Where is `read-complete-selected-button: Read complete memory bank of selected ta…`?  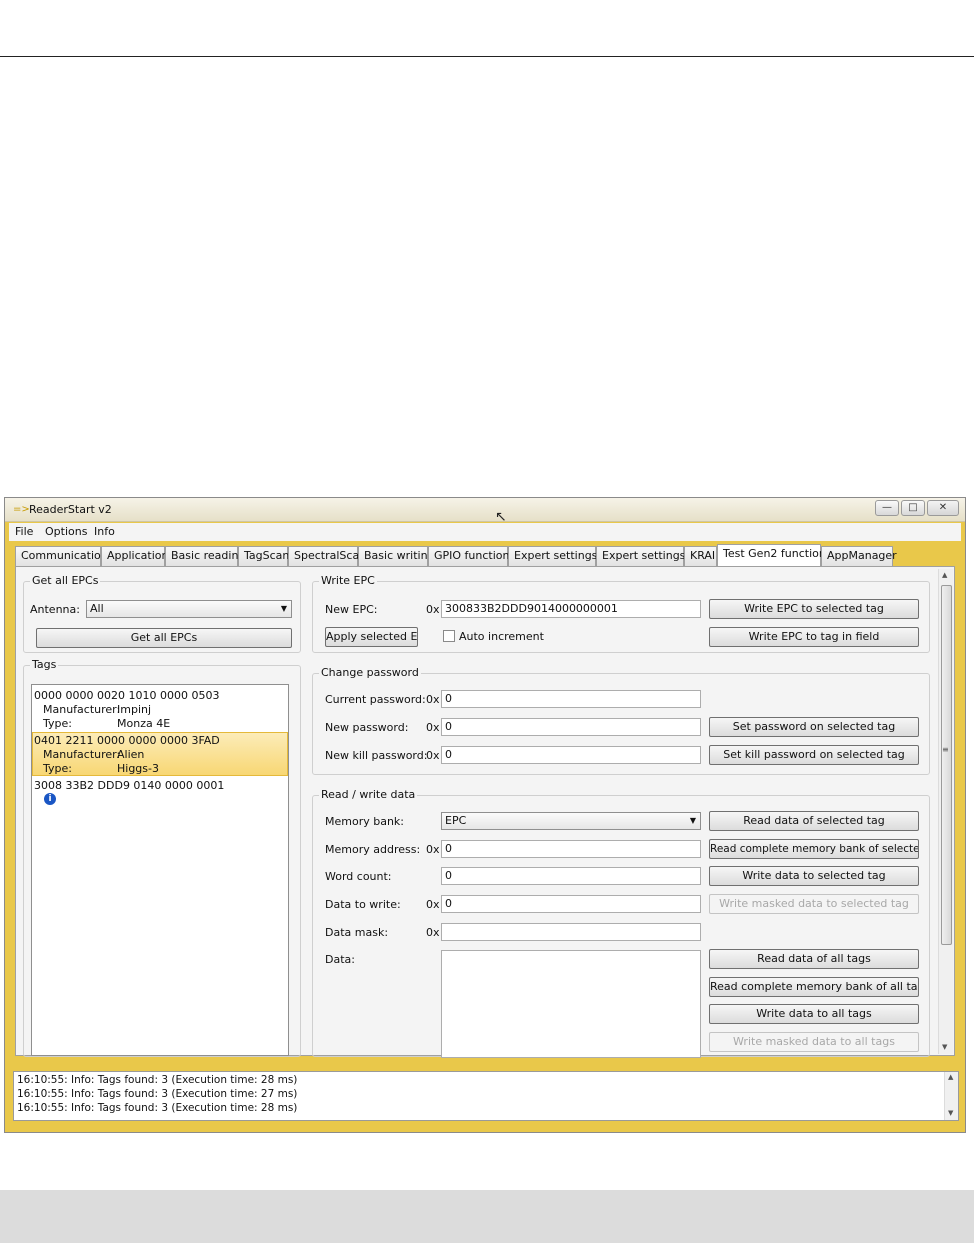
read-complete-selected-button: Read complete memory bank of selected ta… is located at coordinates (814, 849).